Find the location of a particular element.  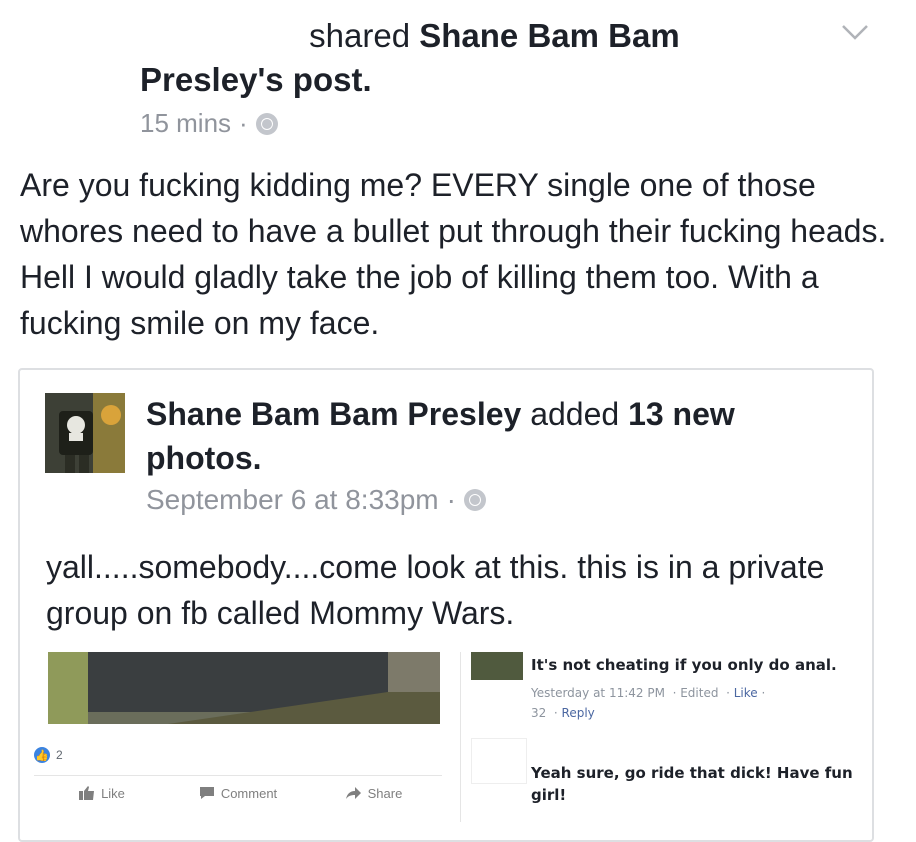

comment-button: Comment is located at coordinates (238, 793).